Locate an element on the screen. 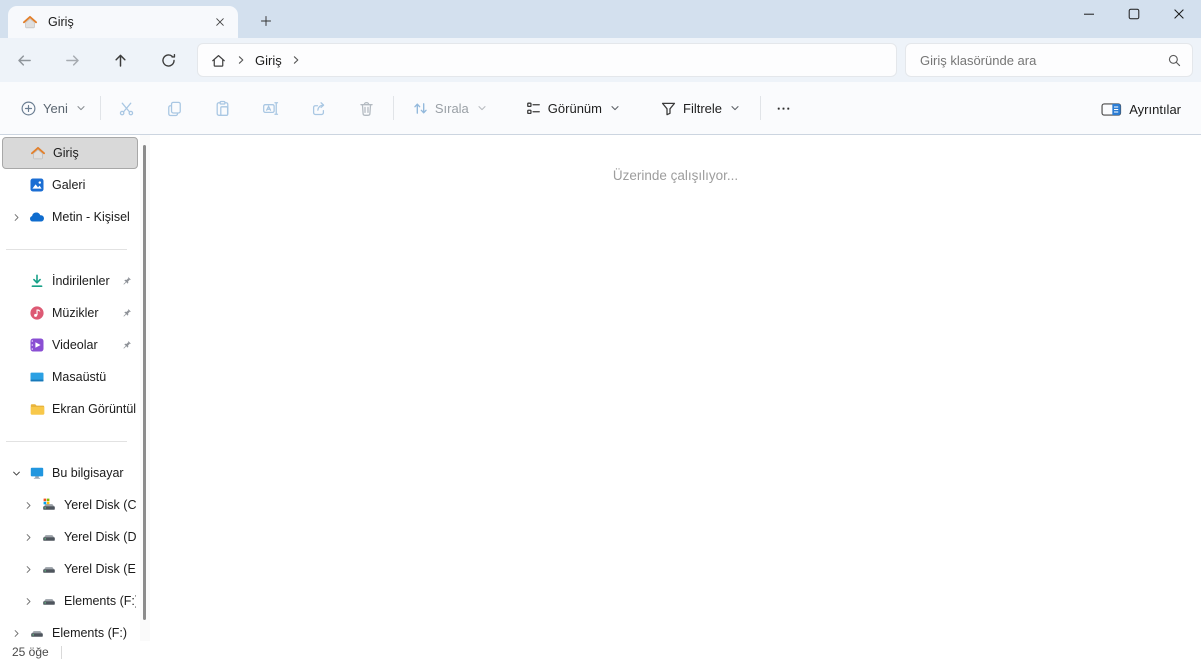 This screenshot has width=1201, height=663. command-toolbar: Yeni Sırala Görünüm Filtrele Ayrıntılar is located at coordinates (600, 108).